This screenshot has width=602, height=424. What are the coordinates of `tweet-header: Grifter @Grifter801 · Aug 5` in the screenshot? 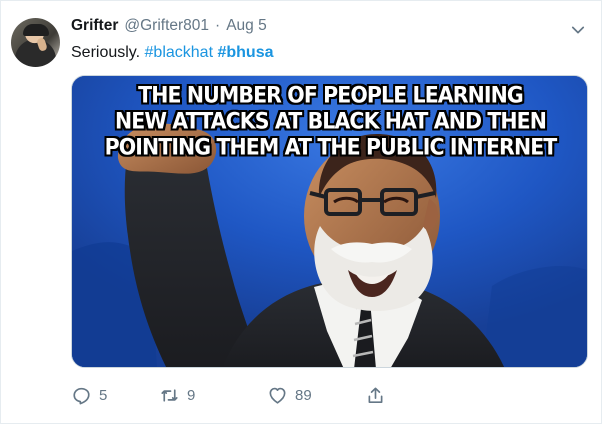 It's located at (169, 29).